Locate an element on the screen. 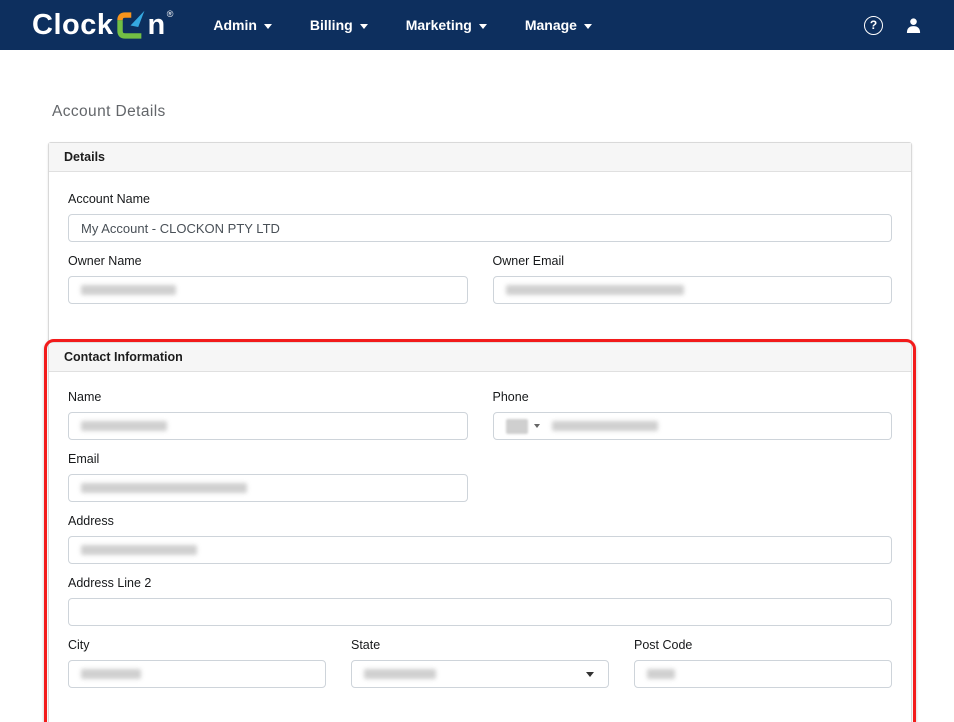 The height and width of the screenshot is (722, 954). nav-item-label: Billing is located at coordinates (331, 25).